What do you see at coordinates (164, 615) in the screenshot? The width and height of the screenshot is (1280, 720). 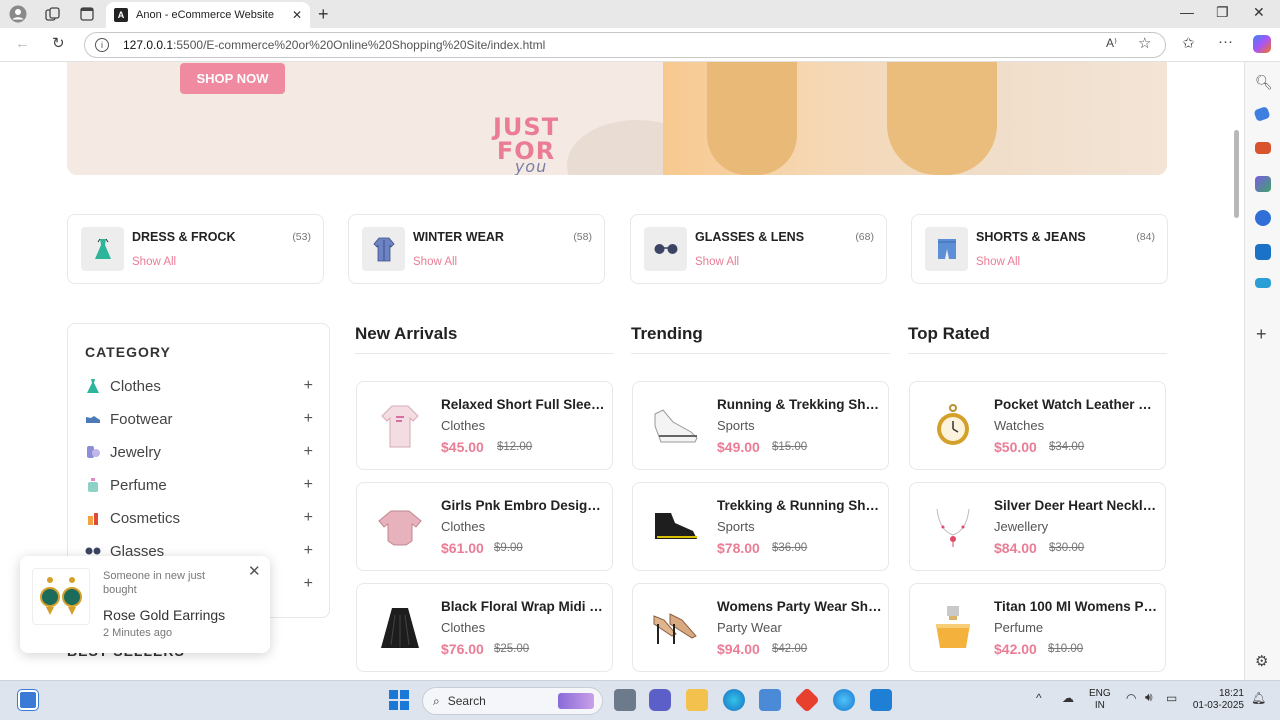 I see `toast-product-name: Rose Gold Earrings` at bounding box center [164, 615].